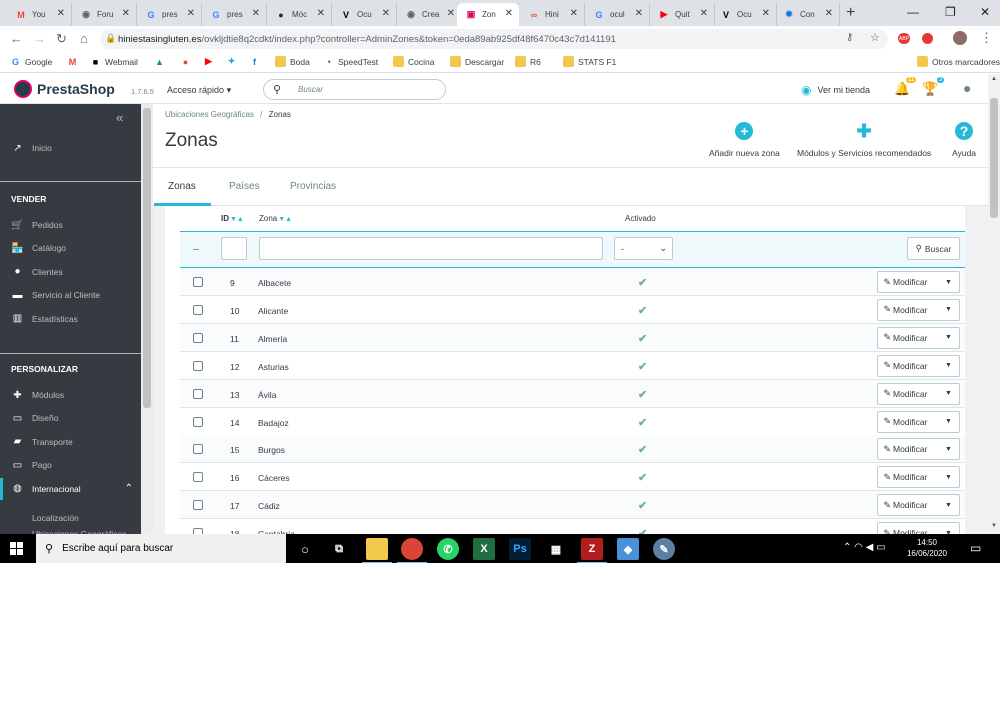  What do you see at coordinates (110, 38) in the screenshot?
I see `lock-icon: 🔒` at bounding box center [110, 38].